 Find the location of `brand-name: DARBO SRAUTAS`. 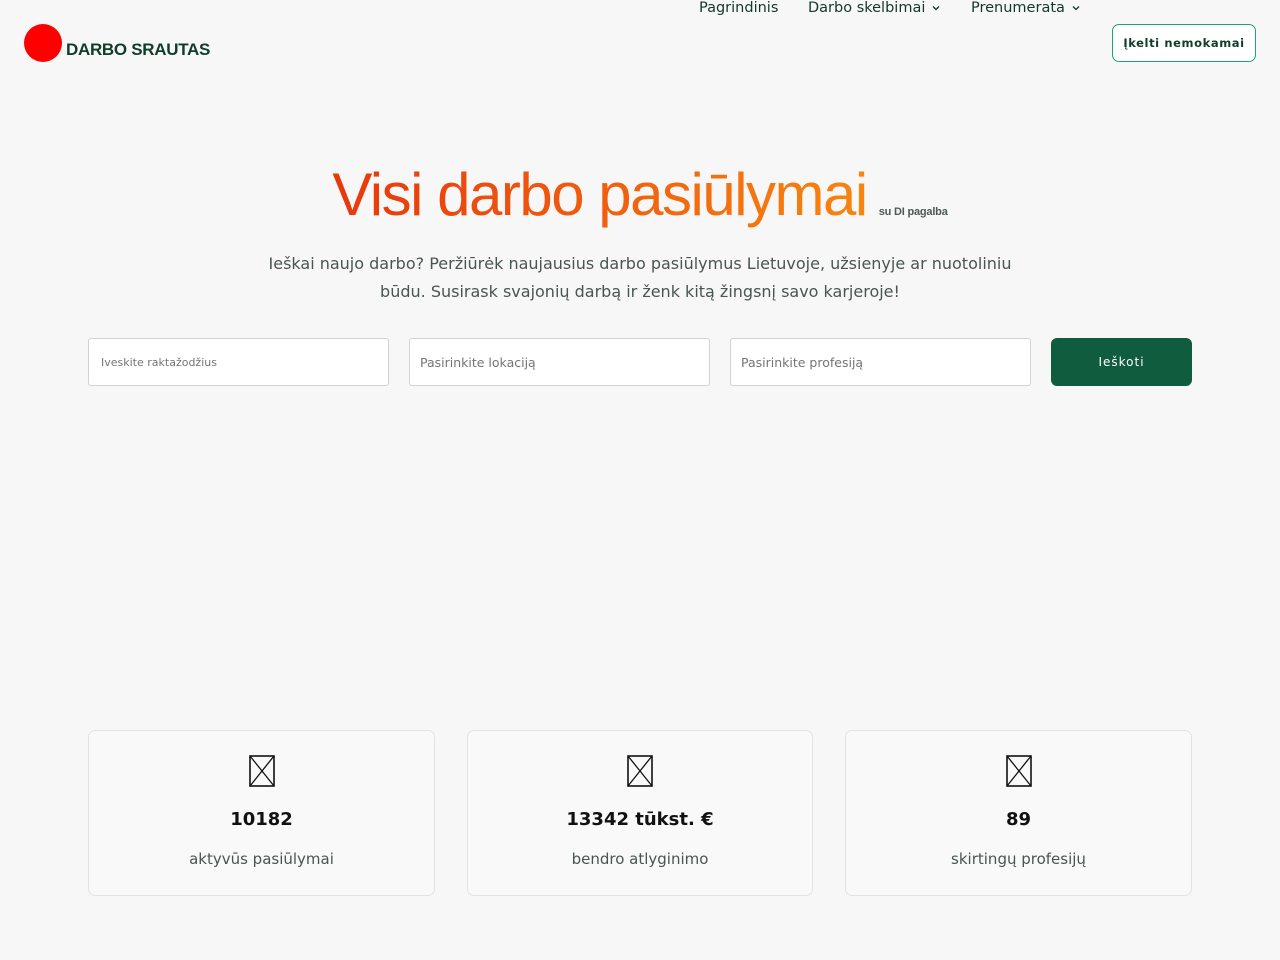

brand-name: DARBO SRAUTAS is located at coordinates (138, 49).